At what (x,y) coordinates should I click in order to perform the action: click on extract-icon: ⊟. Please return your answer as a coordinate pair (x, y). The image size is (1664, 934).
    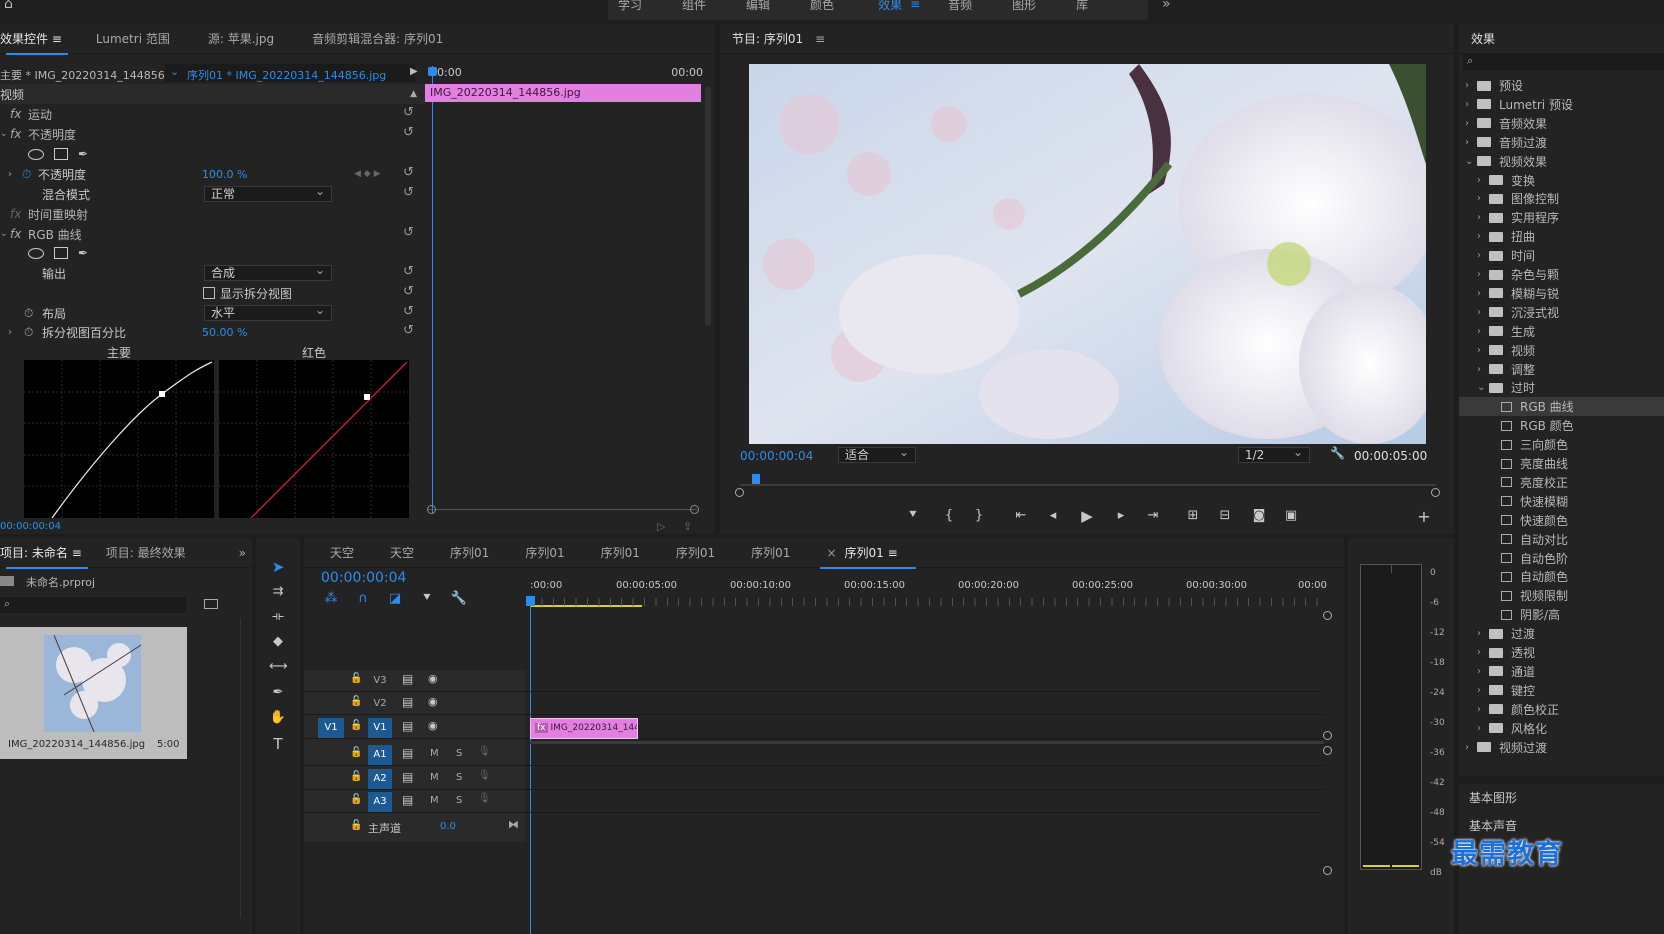
    Looking at the image, I should click on (1225, 516).